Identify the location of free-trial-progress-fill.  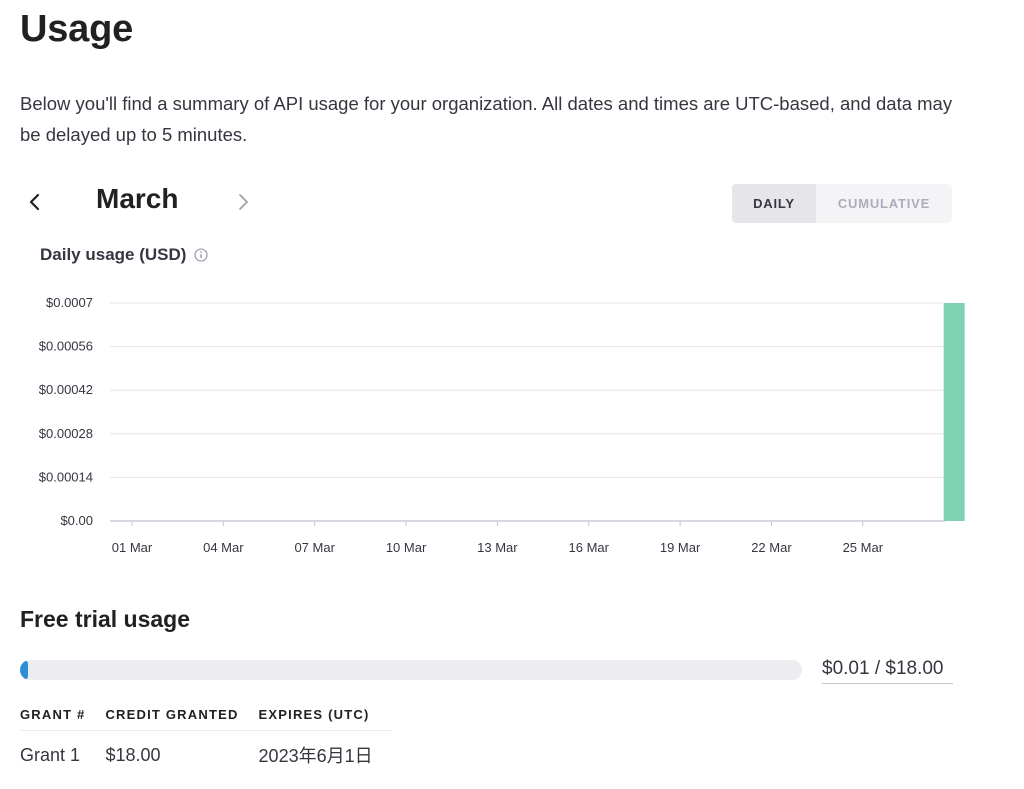
(24, 670).